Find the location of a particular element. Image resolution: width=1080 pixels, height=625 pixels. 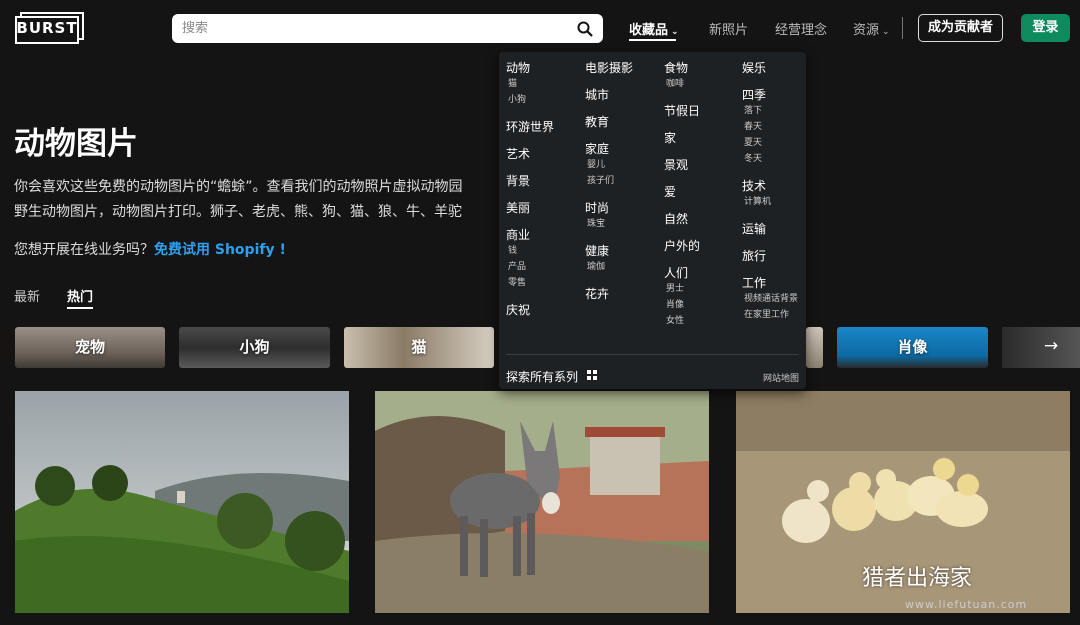

nav-collections: 收藏品 ⌄ is located at coordinates (654, 28).